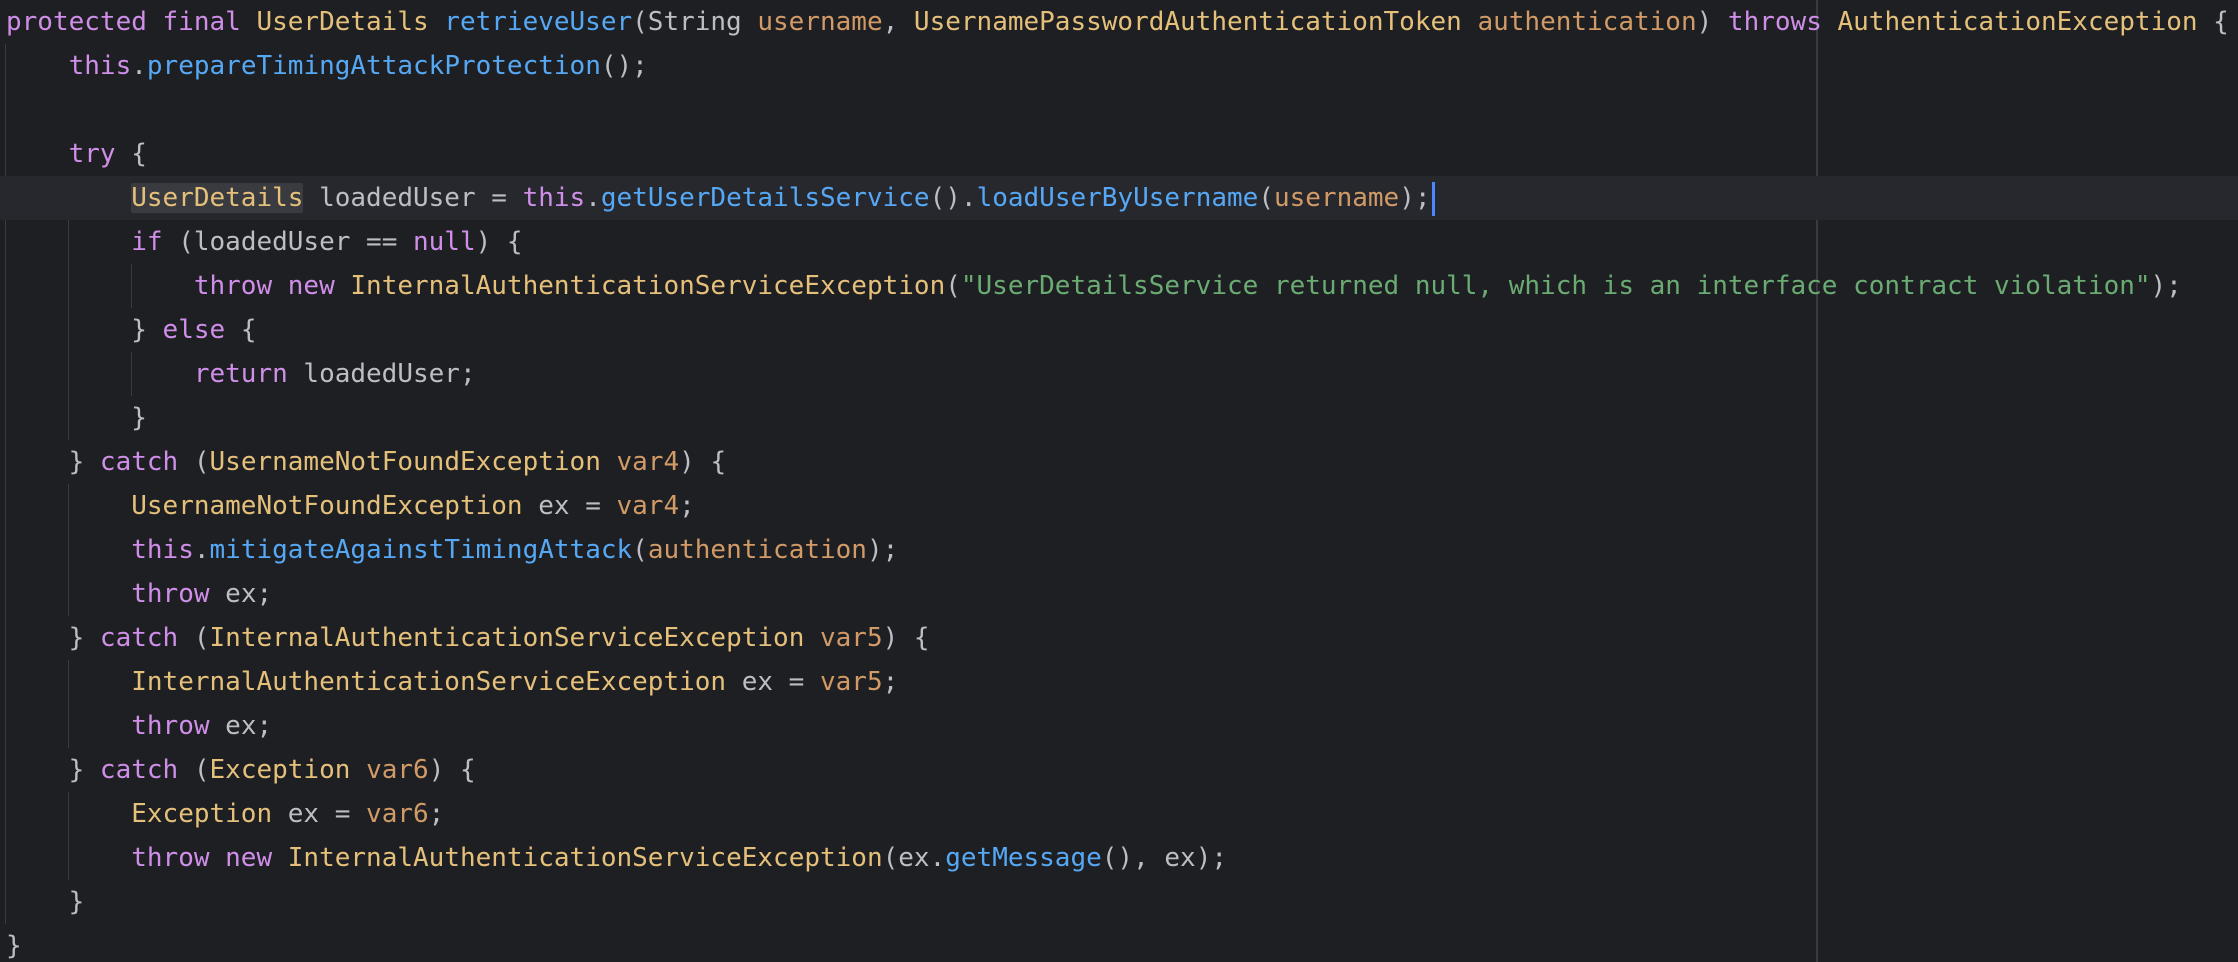  Describe the element at coordinates (1119, 506) in the screenshot. I see `code-line: UsernameNotFoundException ex = var4;` at that location.